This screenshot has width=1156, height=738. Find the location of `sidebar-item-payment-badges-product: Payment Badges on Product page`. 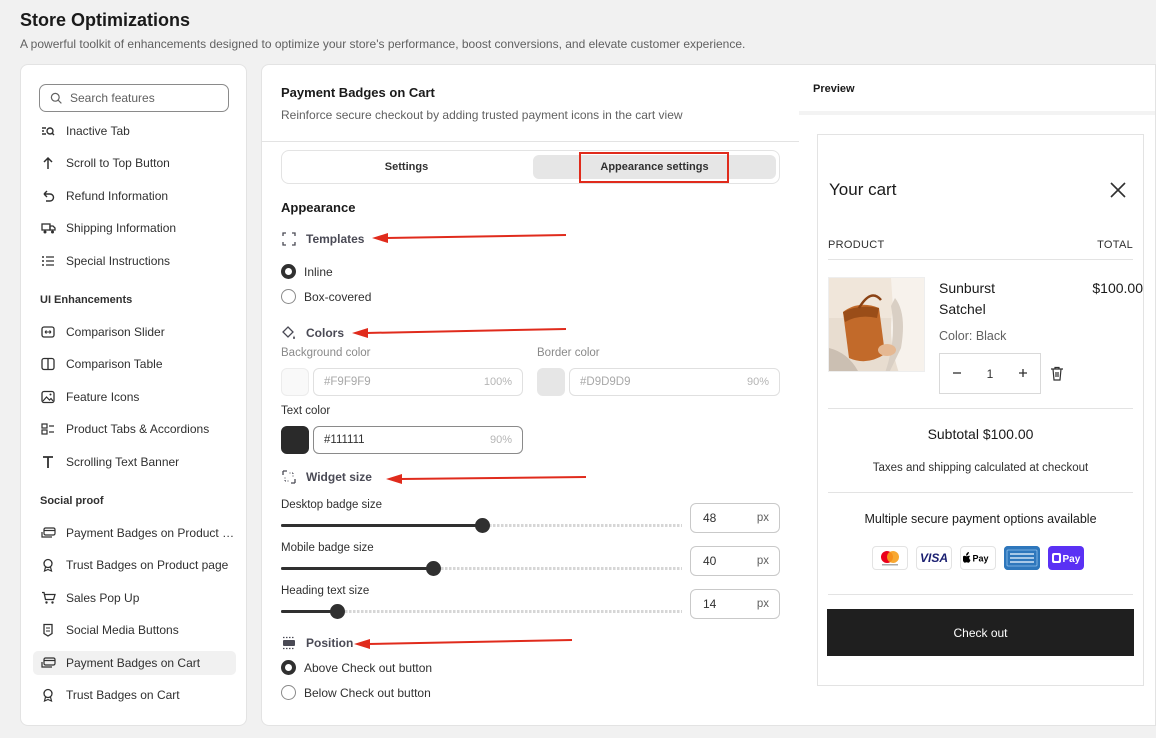

sidebar-item-payment-badges-product: Payment Badges on Product page is located at coordinates (134, 533).